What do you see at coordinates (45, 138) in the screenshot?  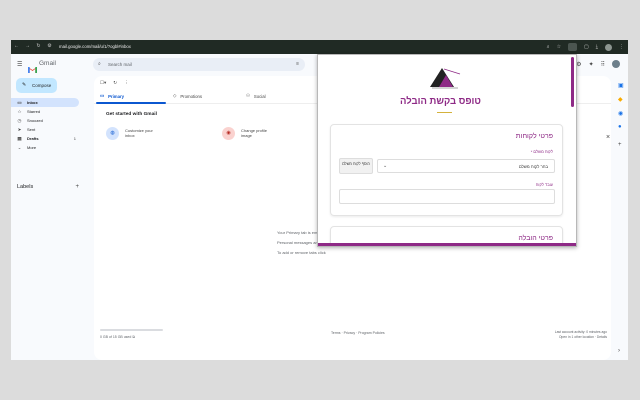 I see `sidebar-item-drafts: ▤ Drafts 1` at bounding box center [45, 138].